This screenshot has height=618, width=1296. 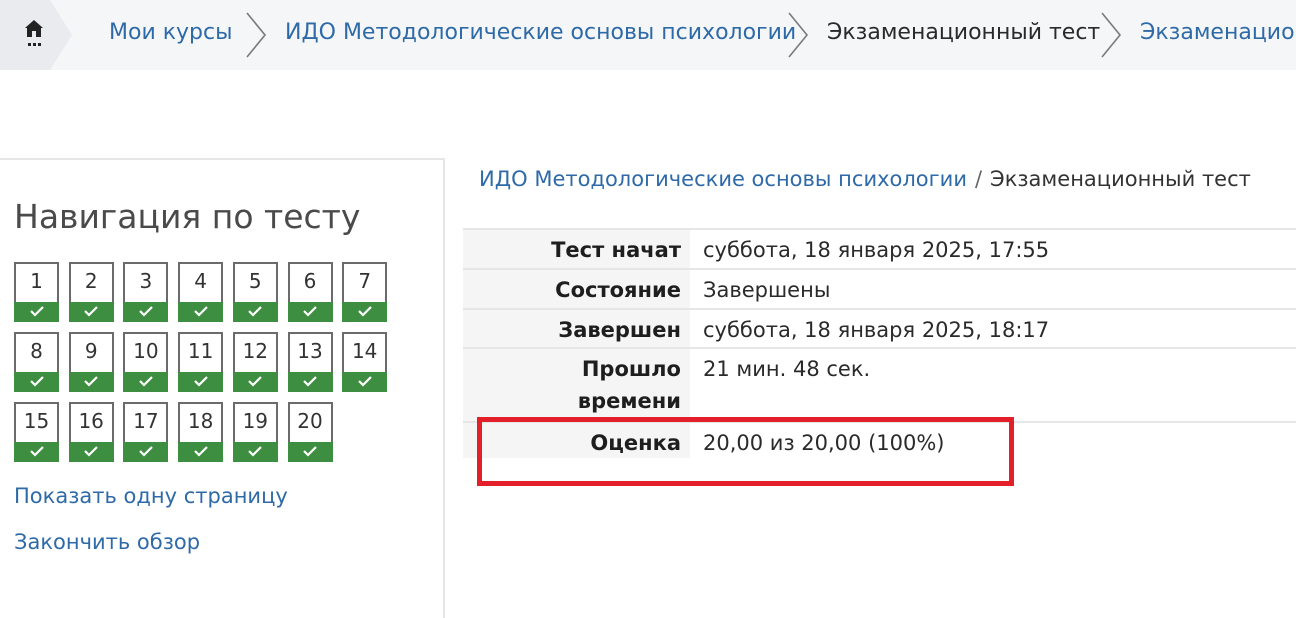 I want to click on breadcrumb-course: ИДО Методологические основы психологии, so click(x=540, y=32).